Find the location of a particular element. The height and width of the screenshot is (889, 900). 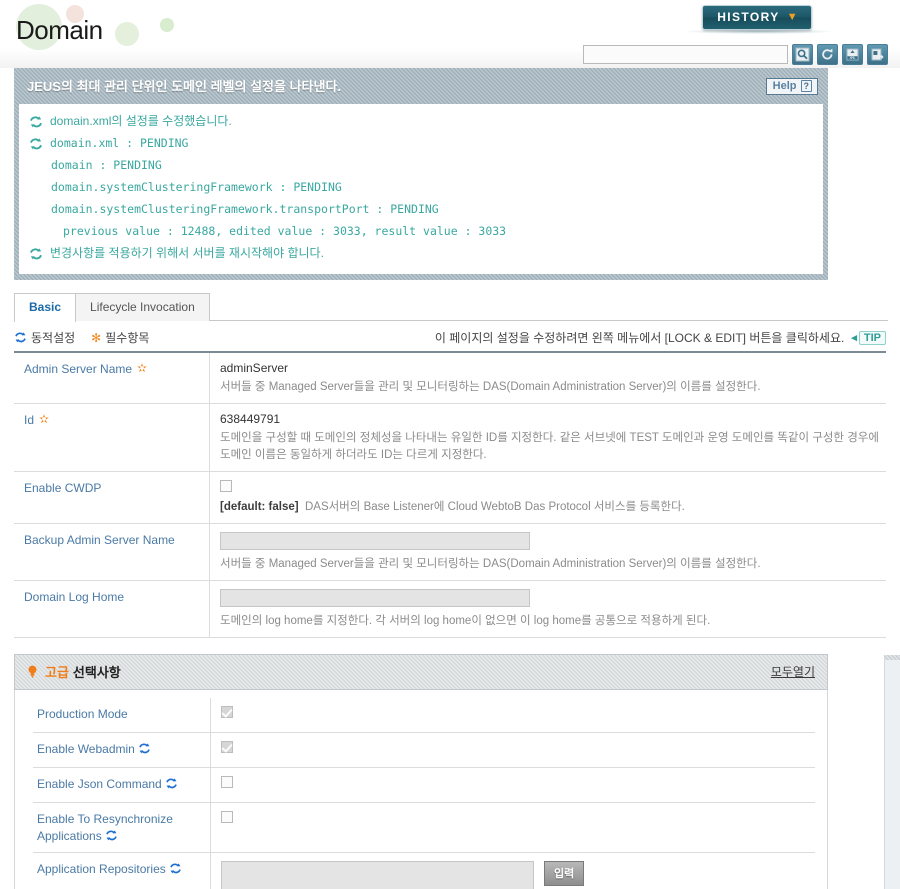

advanced-row: Application Repositories 입력 is located at coordinates (424, 871).